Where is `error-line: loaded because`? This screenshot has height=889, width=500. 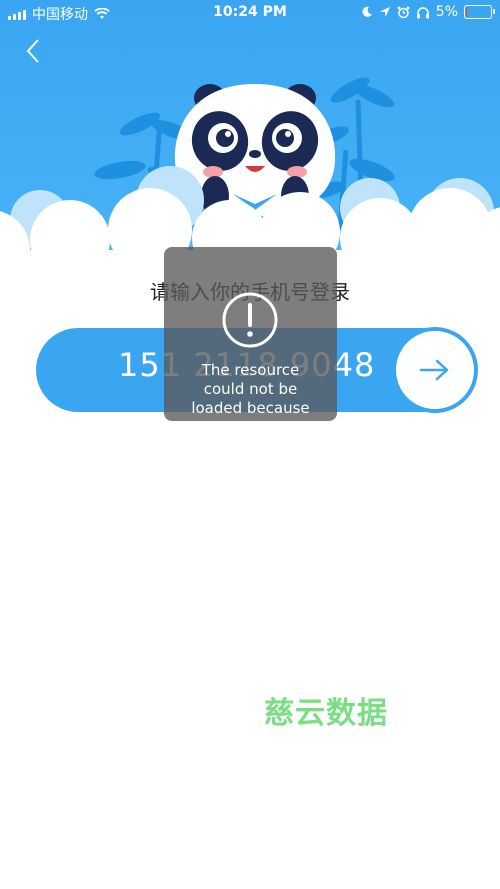
error-line: loaded because is located at coordinates (250, 408).